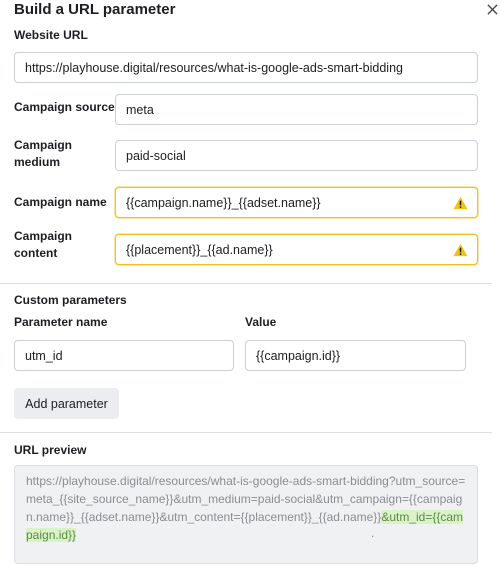 The width and height of the screenshot is (500, 565). What do you see at coordinates (140, 109) in the screenshot?
I see `campaign-source-value: meta` at bounding box center [140, 109].